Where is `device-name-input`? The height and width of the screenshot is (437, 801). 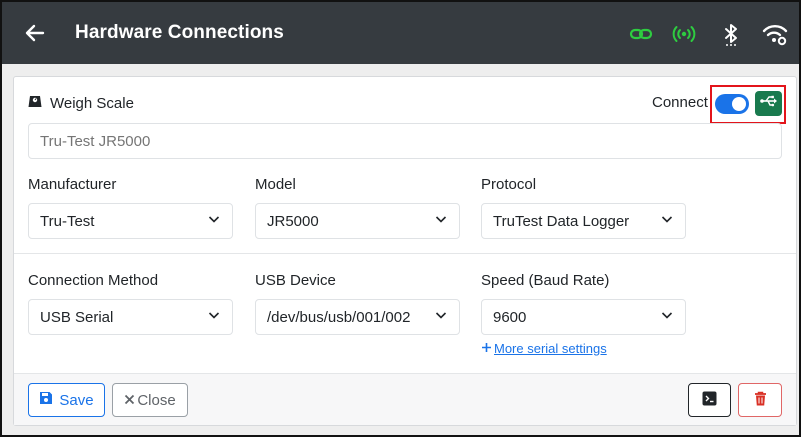
device-name-input is located at coordinates (405, 141).